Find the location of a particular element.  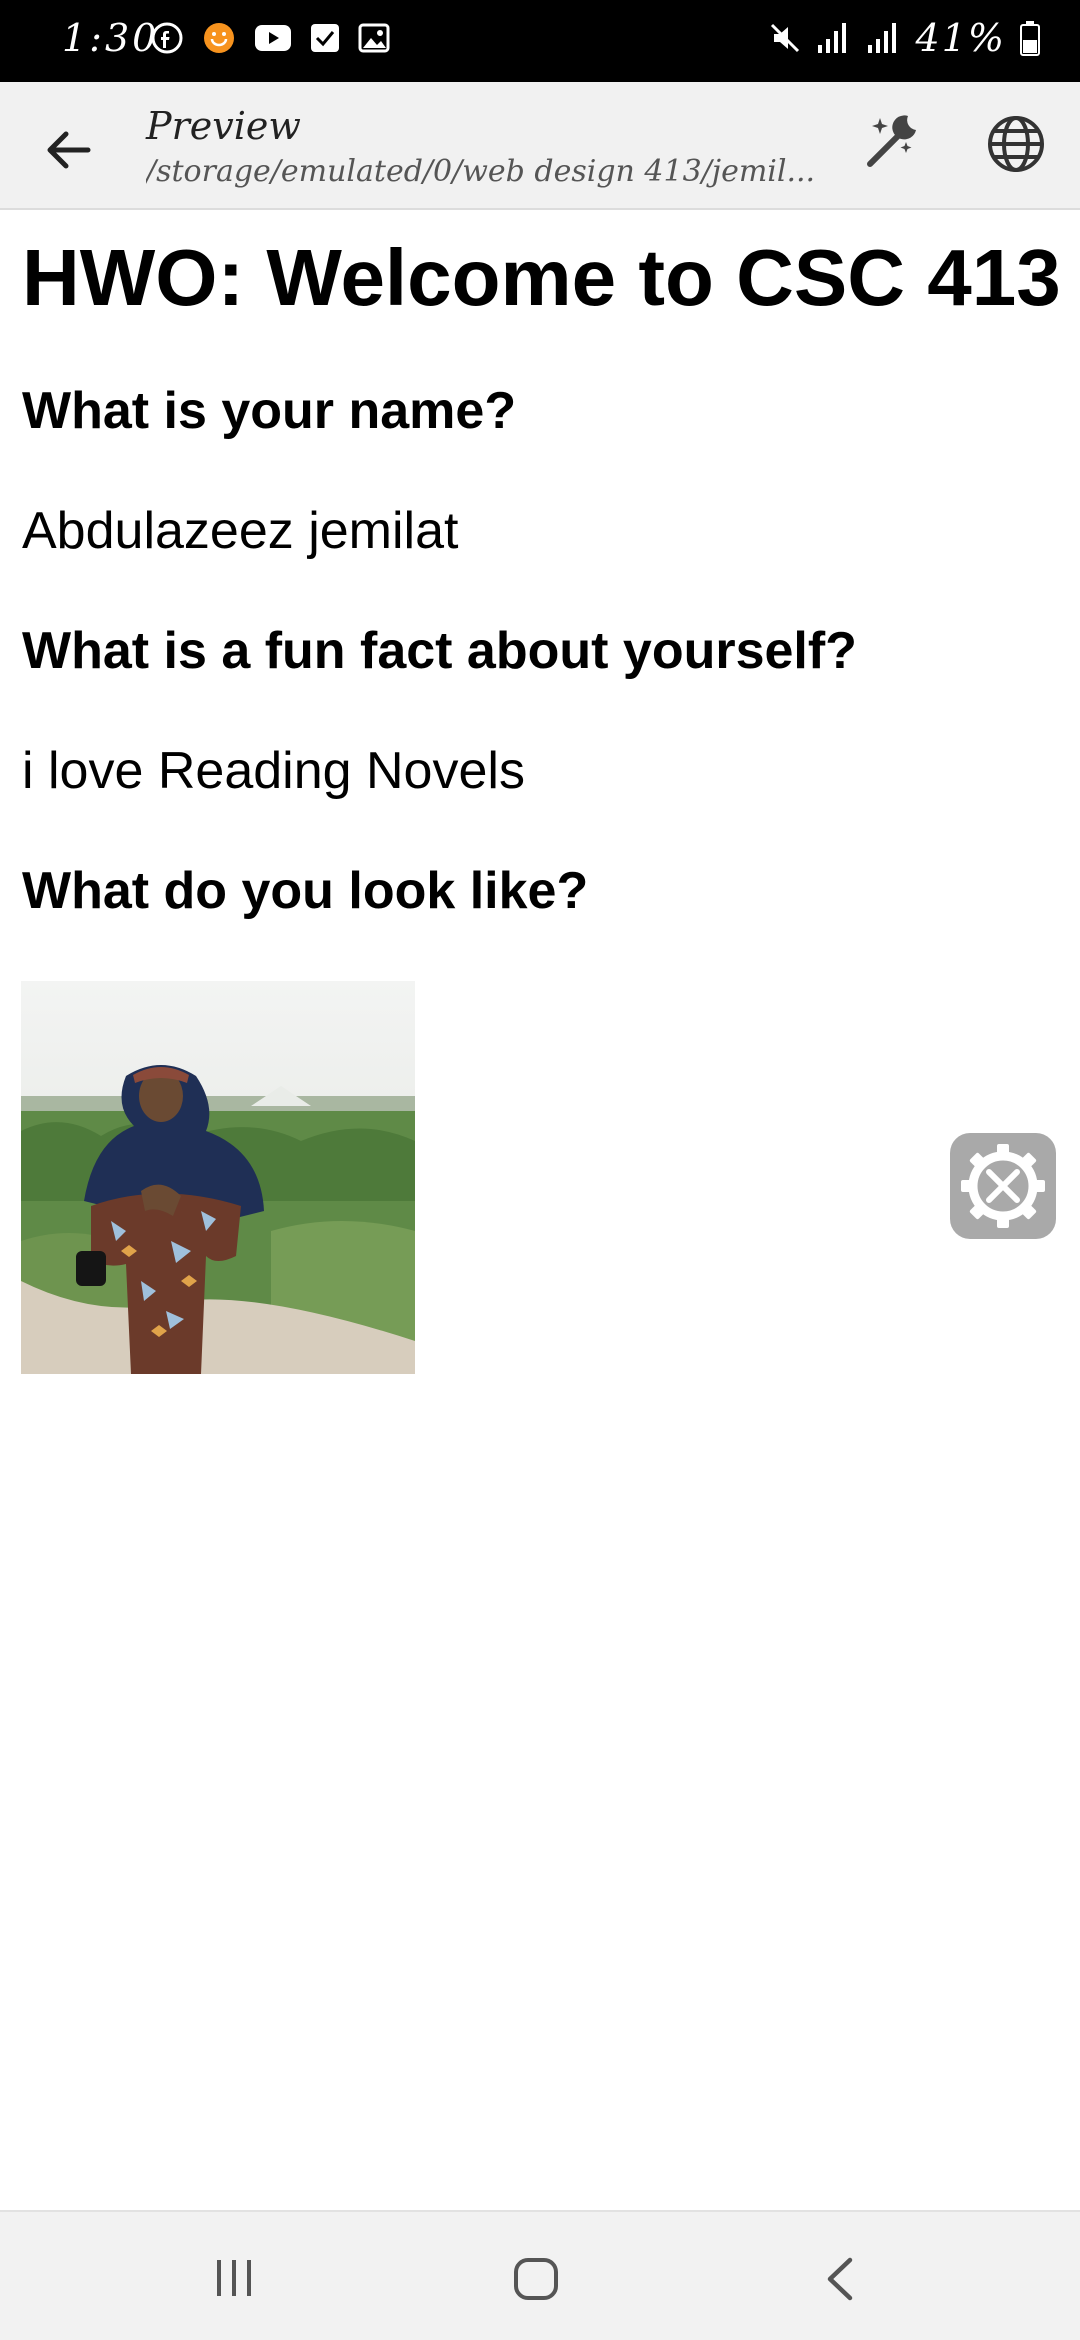

checkbox-app-icon is located at coordinates (325, 38).